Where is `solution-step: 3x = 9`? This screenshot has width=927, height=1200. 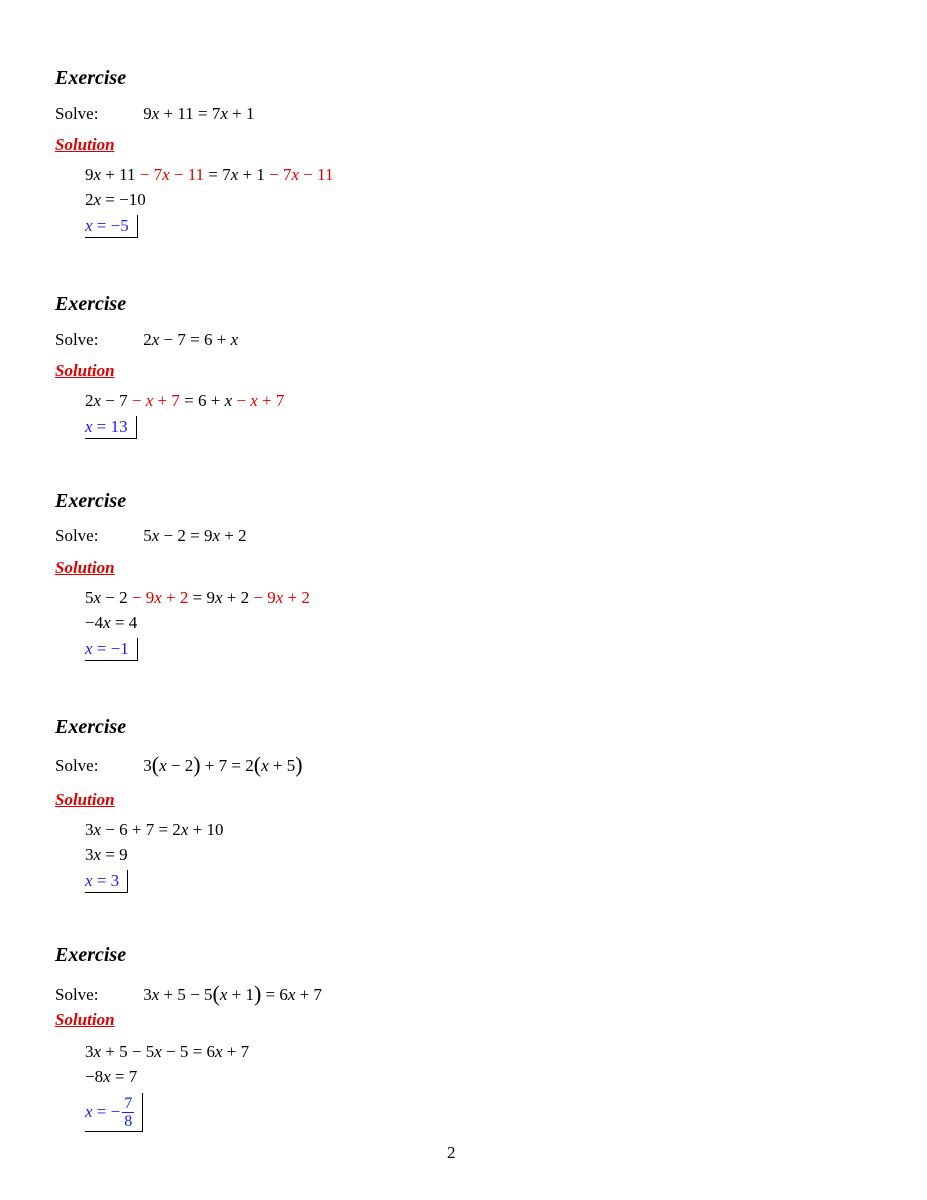
solution-step: 3x = 9 is located at coordinates (106, 854).